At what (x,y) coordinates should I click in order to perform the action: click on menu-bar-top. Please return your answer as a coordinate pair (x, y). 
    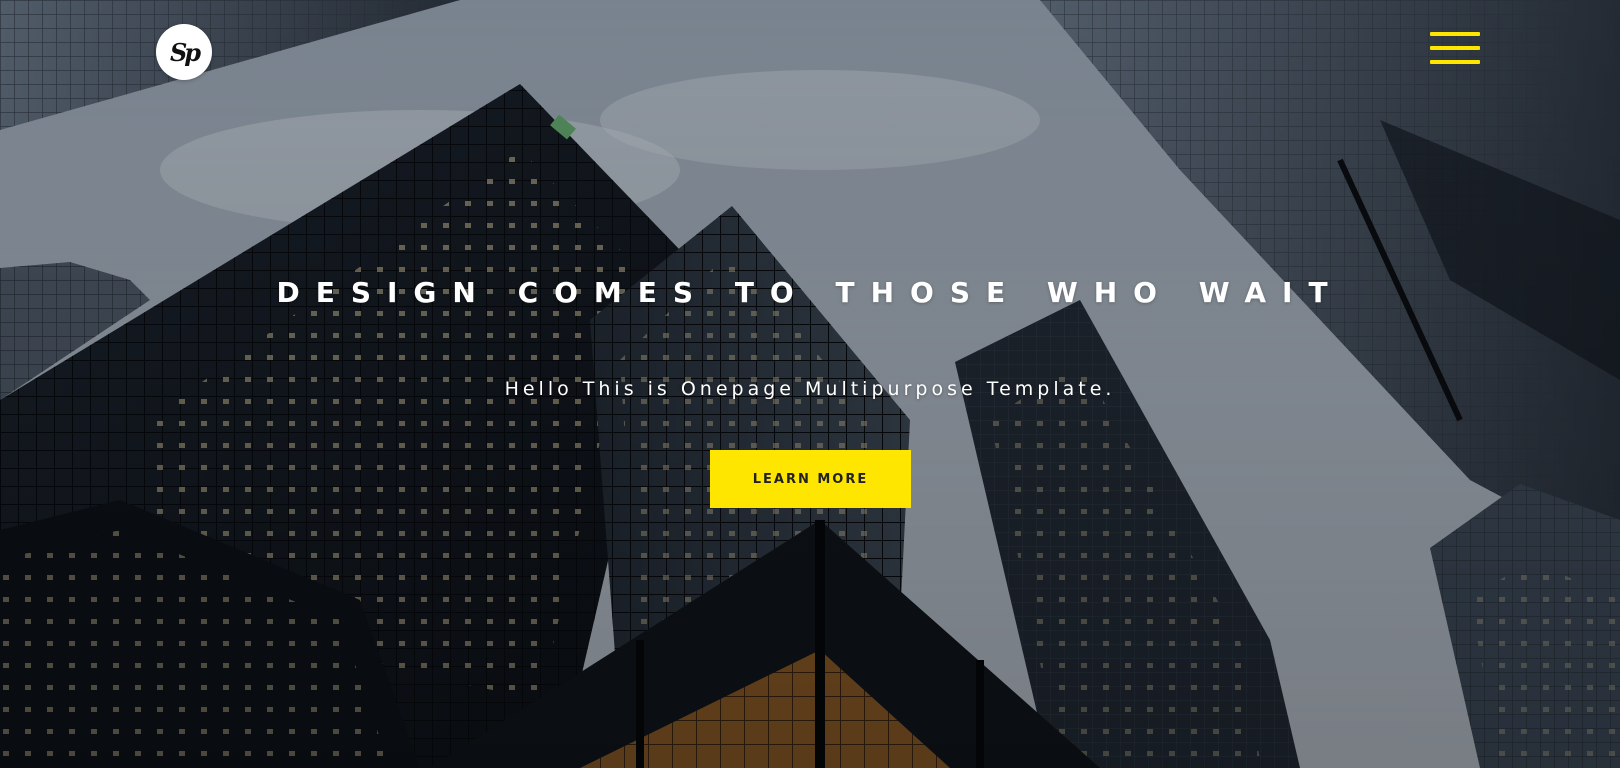
    Looking at the image, I should click on (1455, 34).